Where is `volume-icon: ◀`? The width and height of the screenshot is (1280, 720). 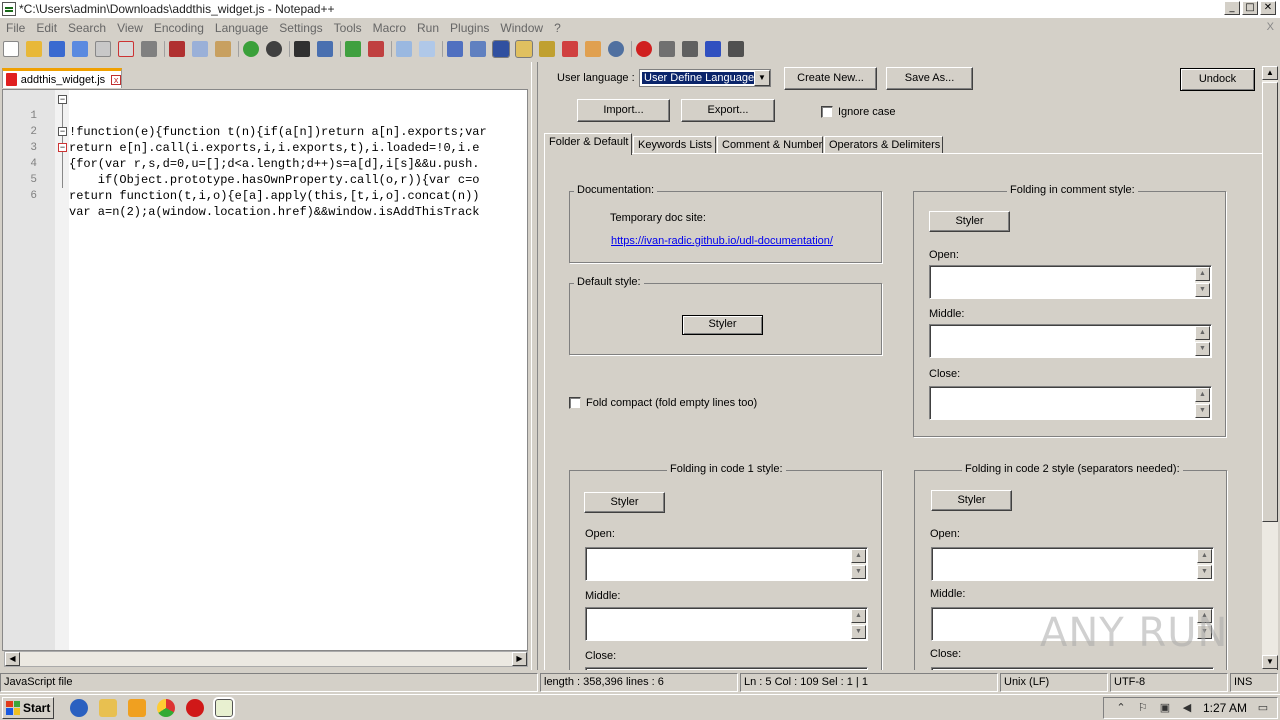
volume-icon: ◀ is located at coordinates (1187, 708).